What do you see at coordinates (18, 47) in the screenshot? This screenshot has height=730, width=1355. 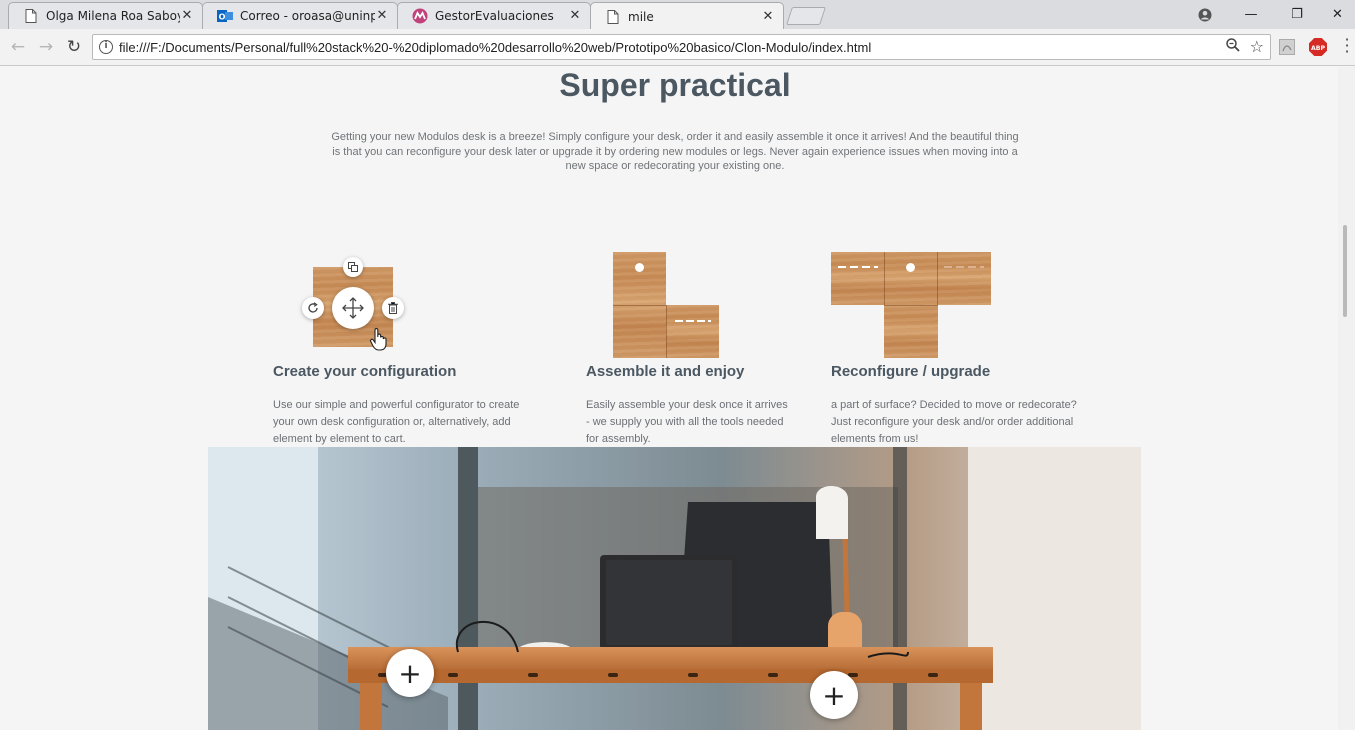 I see `back-button: ←` at bounding box center [18, 47].